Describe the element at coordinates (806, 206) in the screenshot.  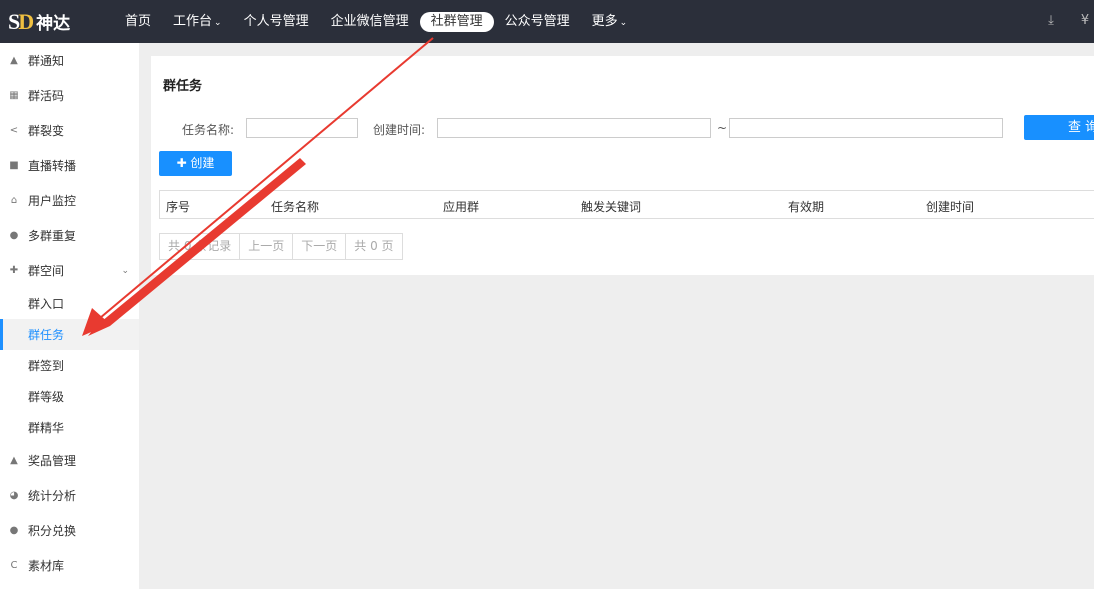
I see `column-header-validity: 有效期` at that location.